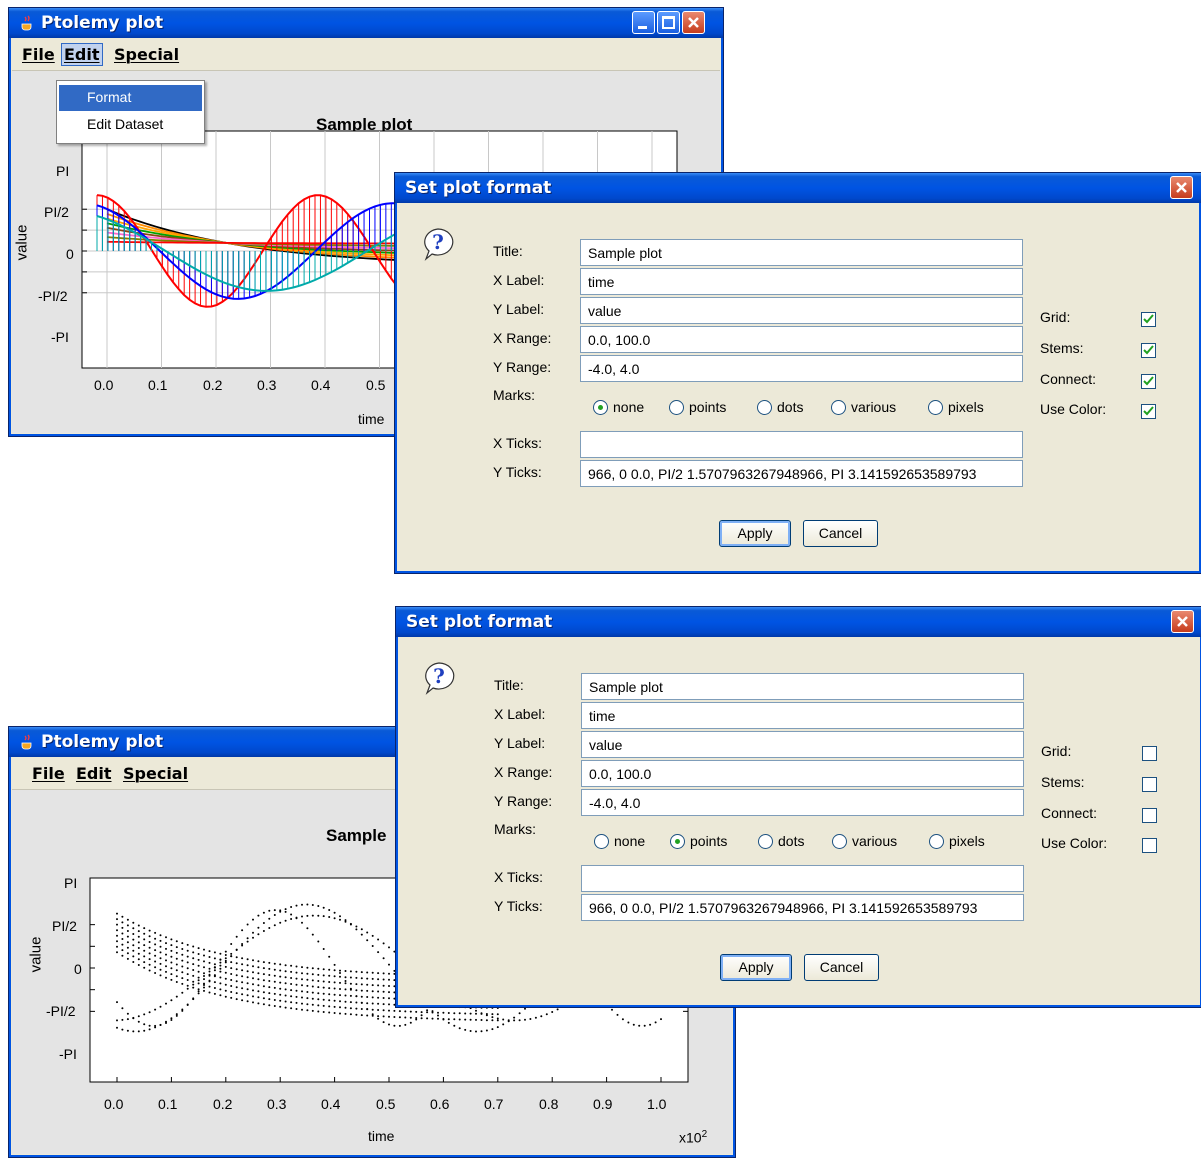  Describe the element at coordinates (629, 407) in the screenshot. I see `marks-option-label: none` at that location.